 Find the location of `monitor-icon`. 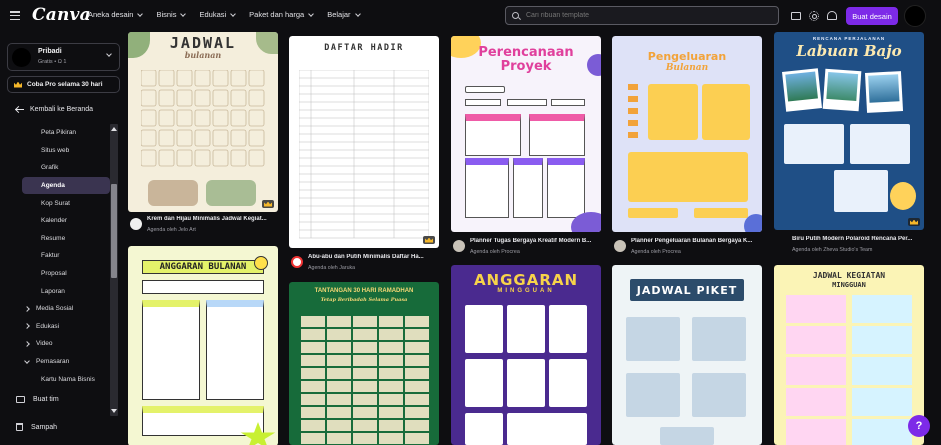

monitor-icon is located at coordinates (796, 16).